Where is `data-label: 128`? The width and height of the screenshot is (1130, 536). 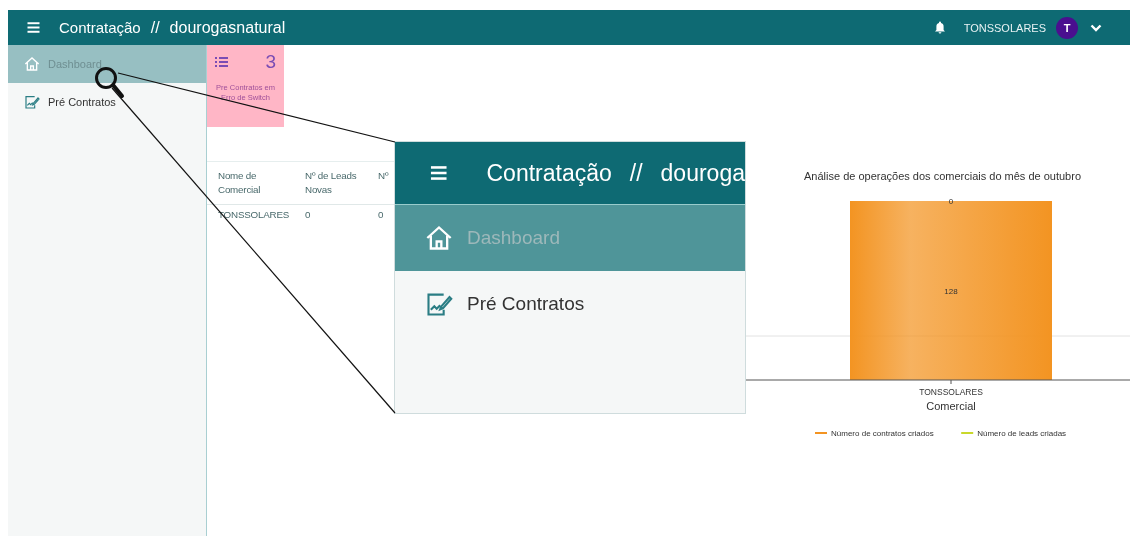 data-label: 128 is located at coordinates (951, 291).